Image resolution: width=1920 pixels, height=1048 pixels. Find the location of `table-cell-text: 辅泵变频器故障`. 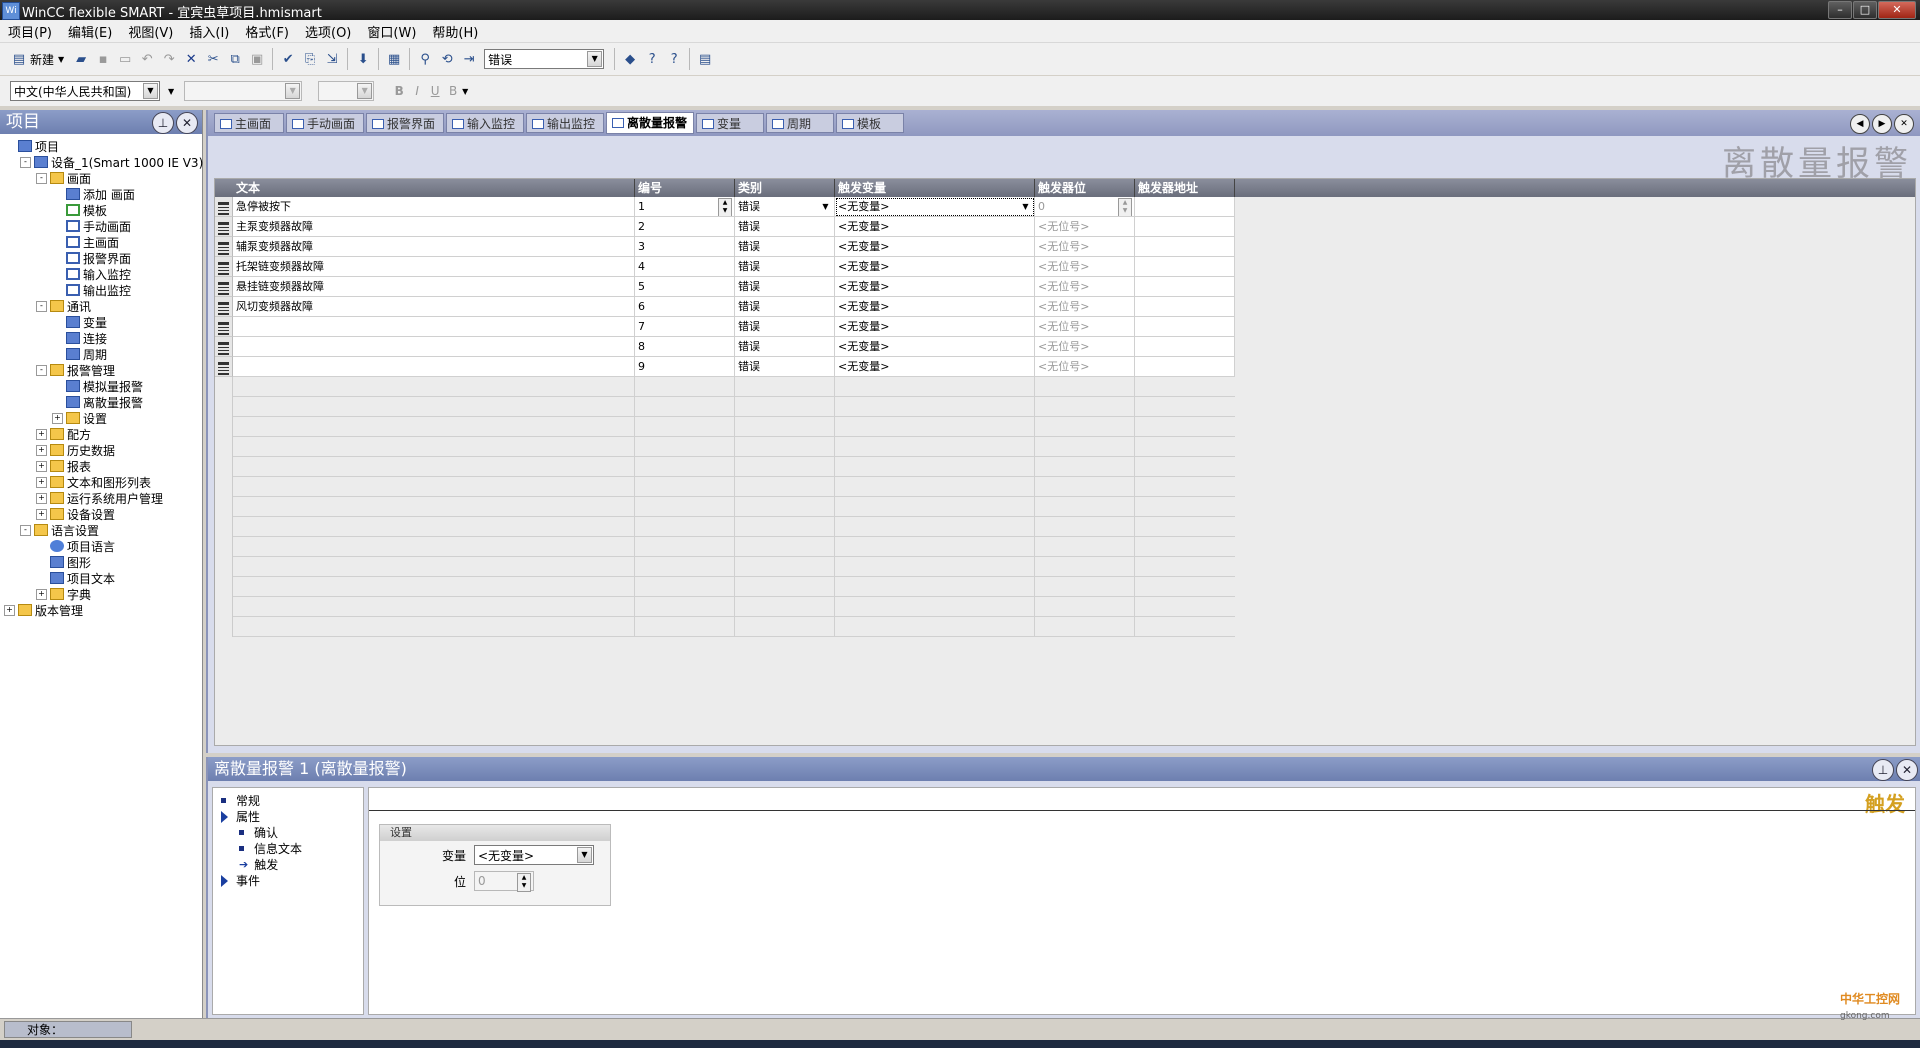

table-cell-text: 辅泵变频器故障 is located at coordinates (434, 247).